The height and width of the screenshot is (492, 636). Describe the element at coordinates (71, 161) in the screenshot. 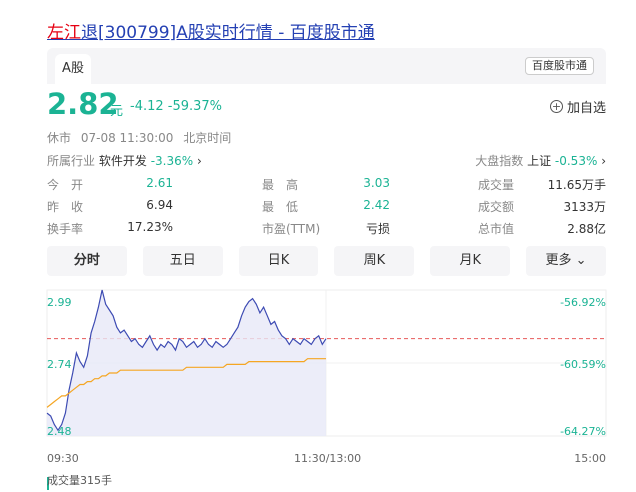

I see `industry-label: 所属行业` at that location.